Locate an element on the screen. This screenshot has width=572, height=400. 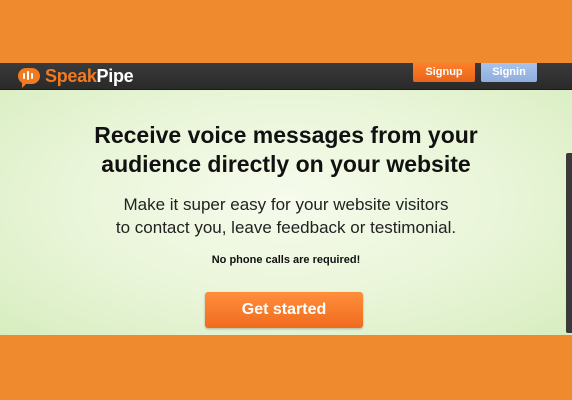
no-phone-calls-note: No phone calls are required! is located at coordinates (286, 260).